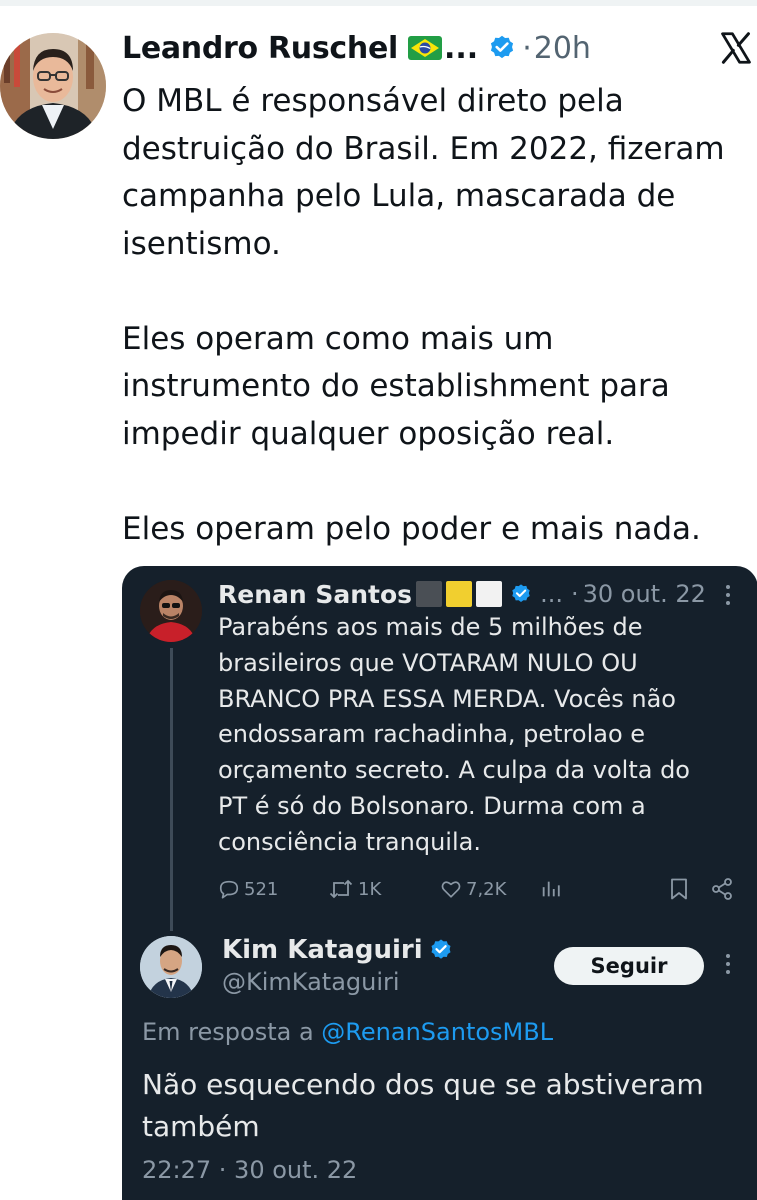  What do you see at coordinates (454, 770) in the screenshot?
I see `renan-text-line: orçamento secreto. A culpa da volta do` at bounding box center [454, 770].